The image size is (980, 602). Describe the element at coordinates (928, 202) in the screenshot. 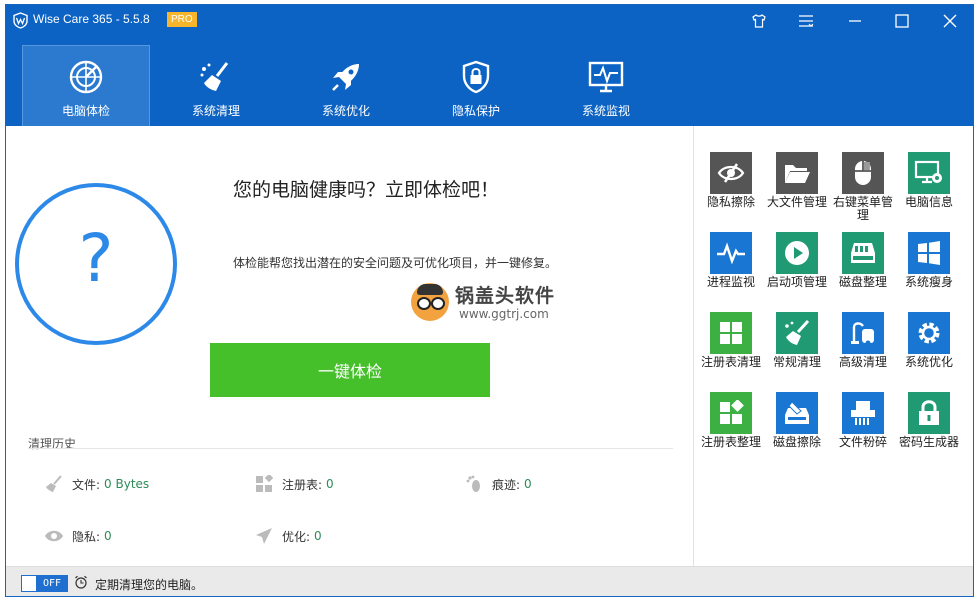

I see `tool-label: 电脑信息` at that location.